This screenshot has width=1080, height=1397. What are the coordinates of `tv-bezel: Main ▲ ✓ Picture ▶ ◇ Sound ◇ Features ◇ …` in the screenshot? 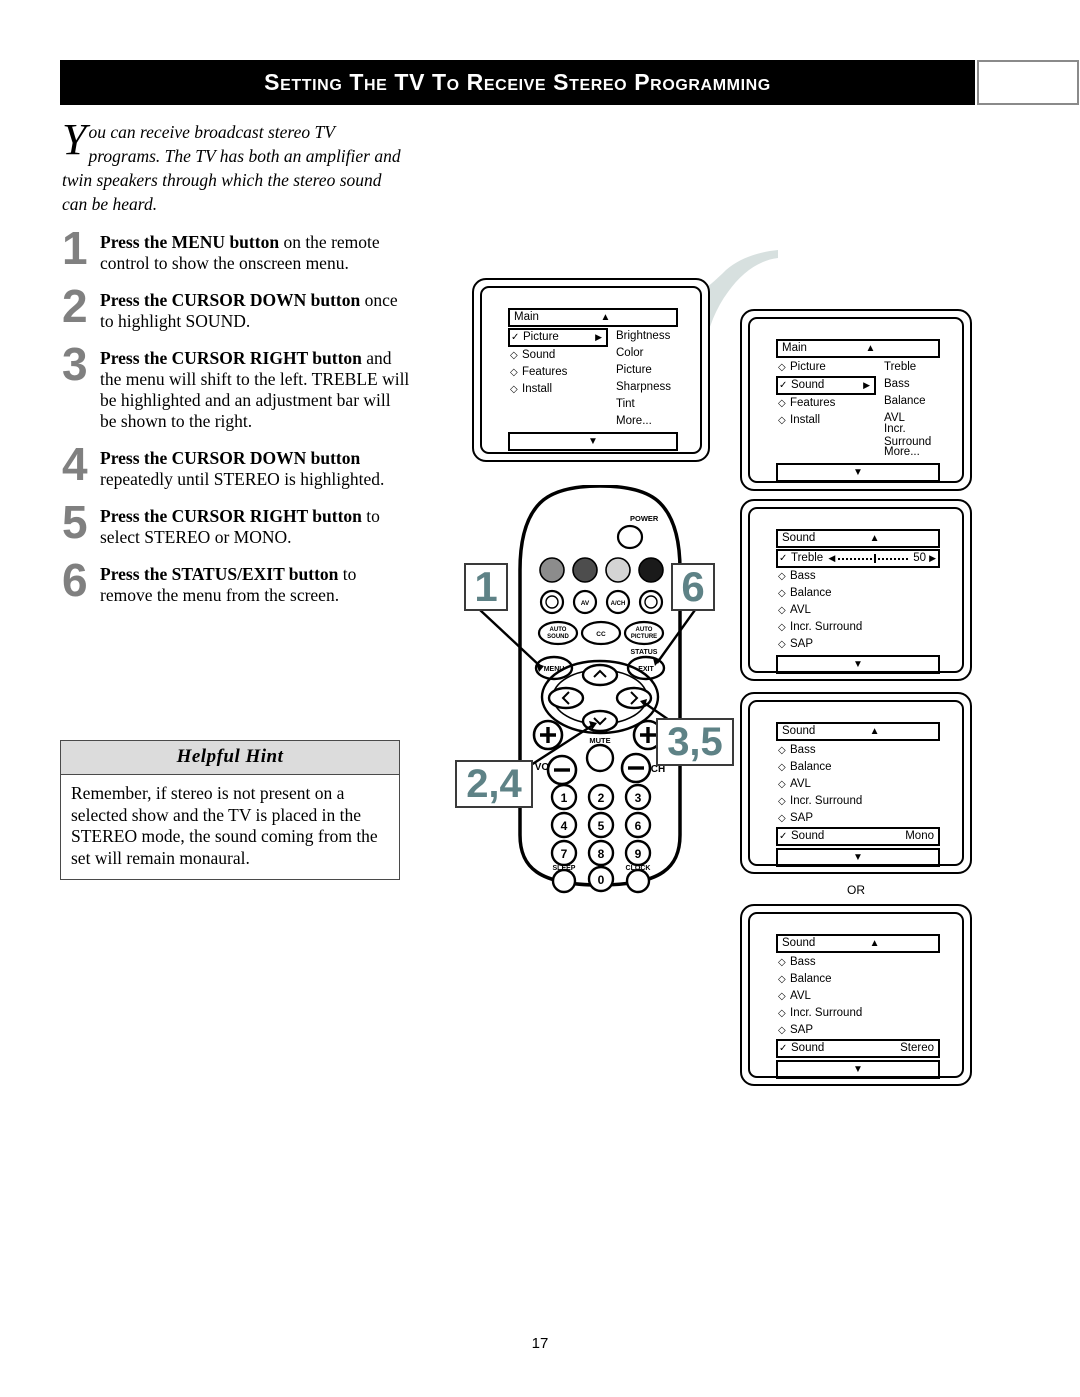 It's located at (591, 370).